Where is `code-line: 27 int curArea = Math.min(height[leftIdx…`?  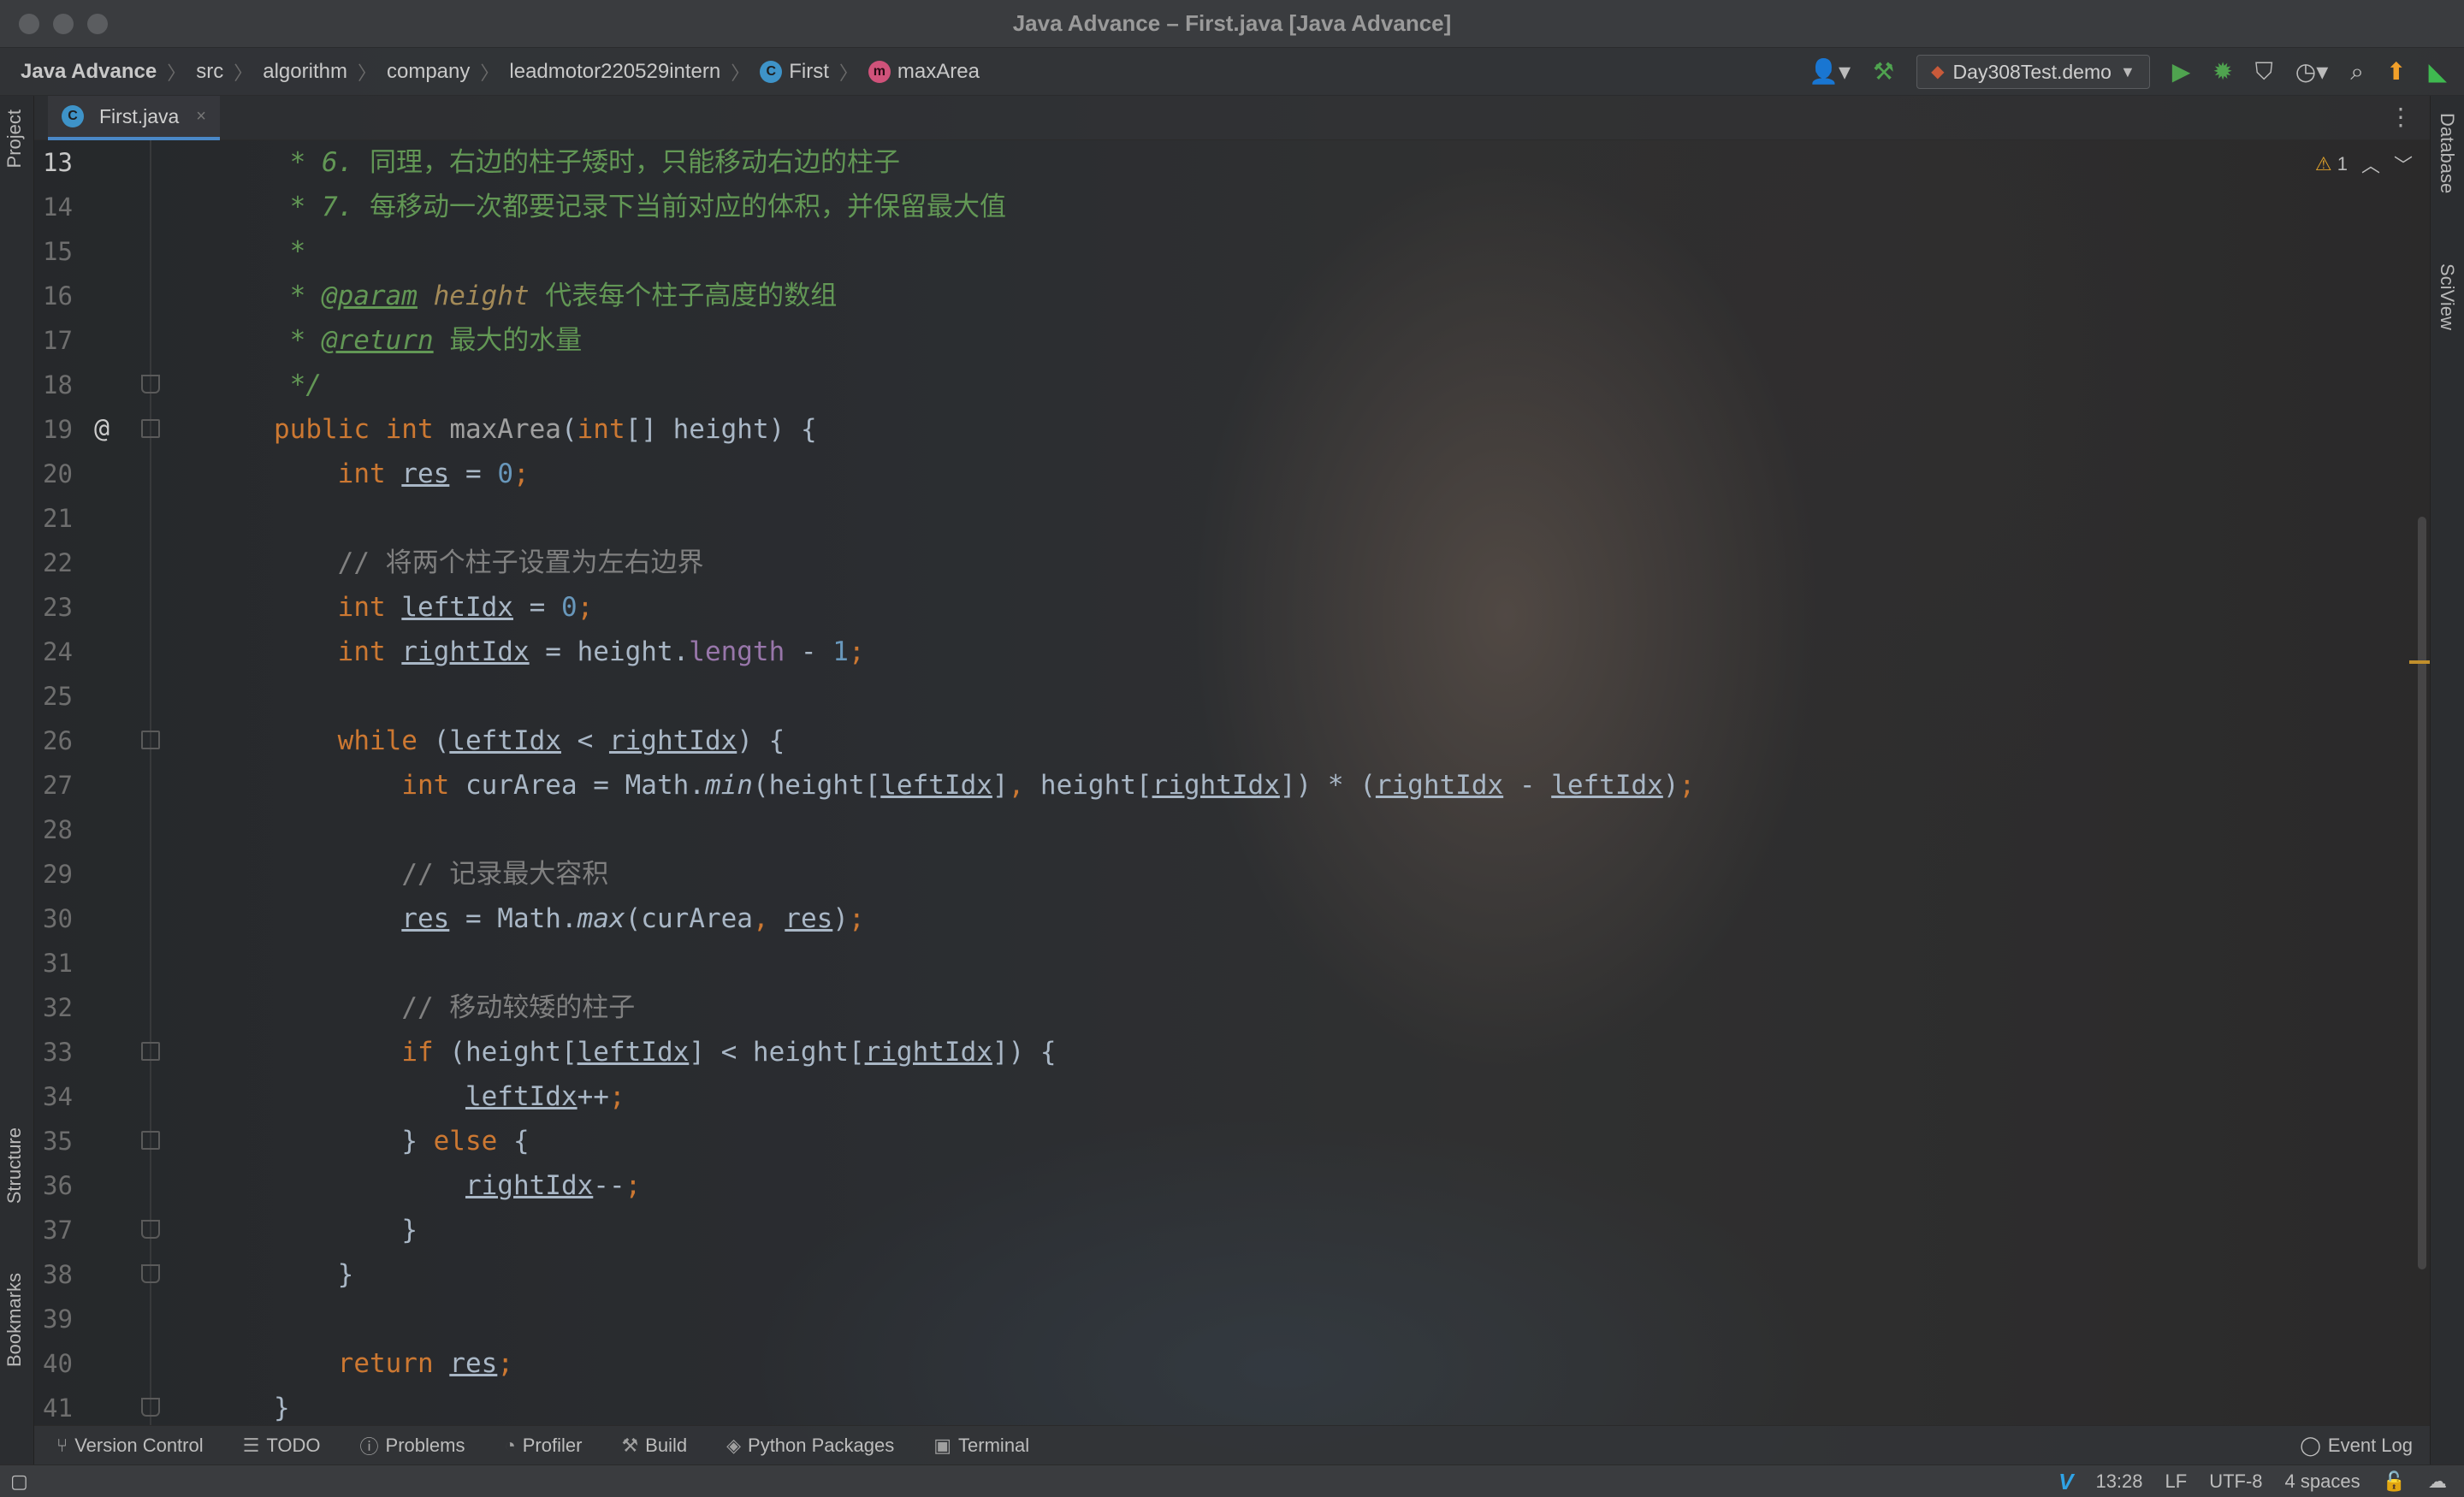 code-line: 27 int curArea = Math.min(height[leftIdx… is located at coordinates (1215, 785).